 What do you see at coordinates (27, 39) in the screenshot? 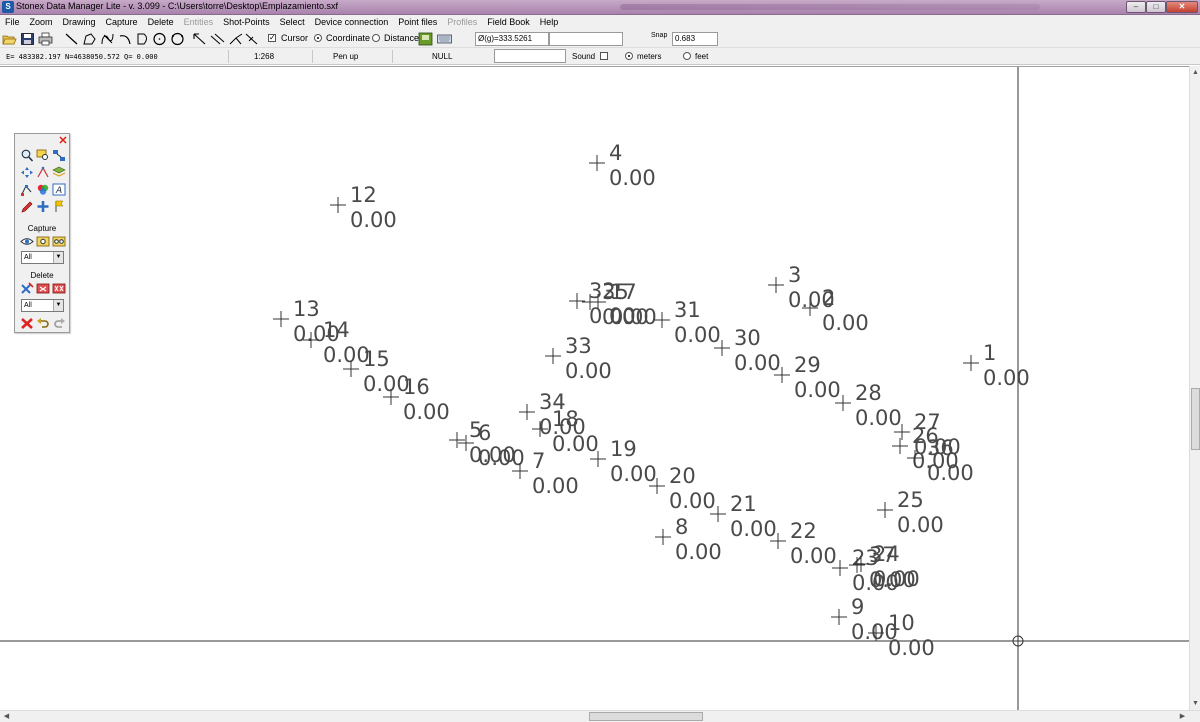
I see `save-disk-icon` at bounding box center [27, 39].